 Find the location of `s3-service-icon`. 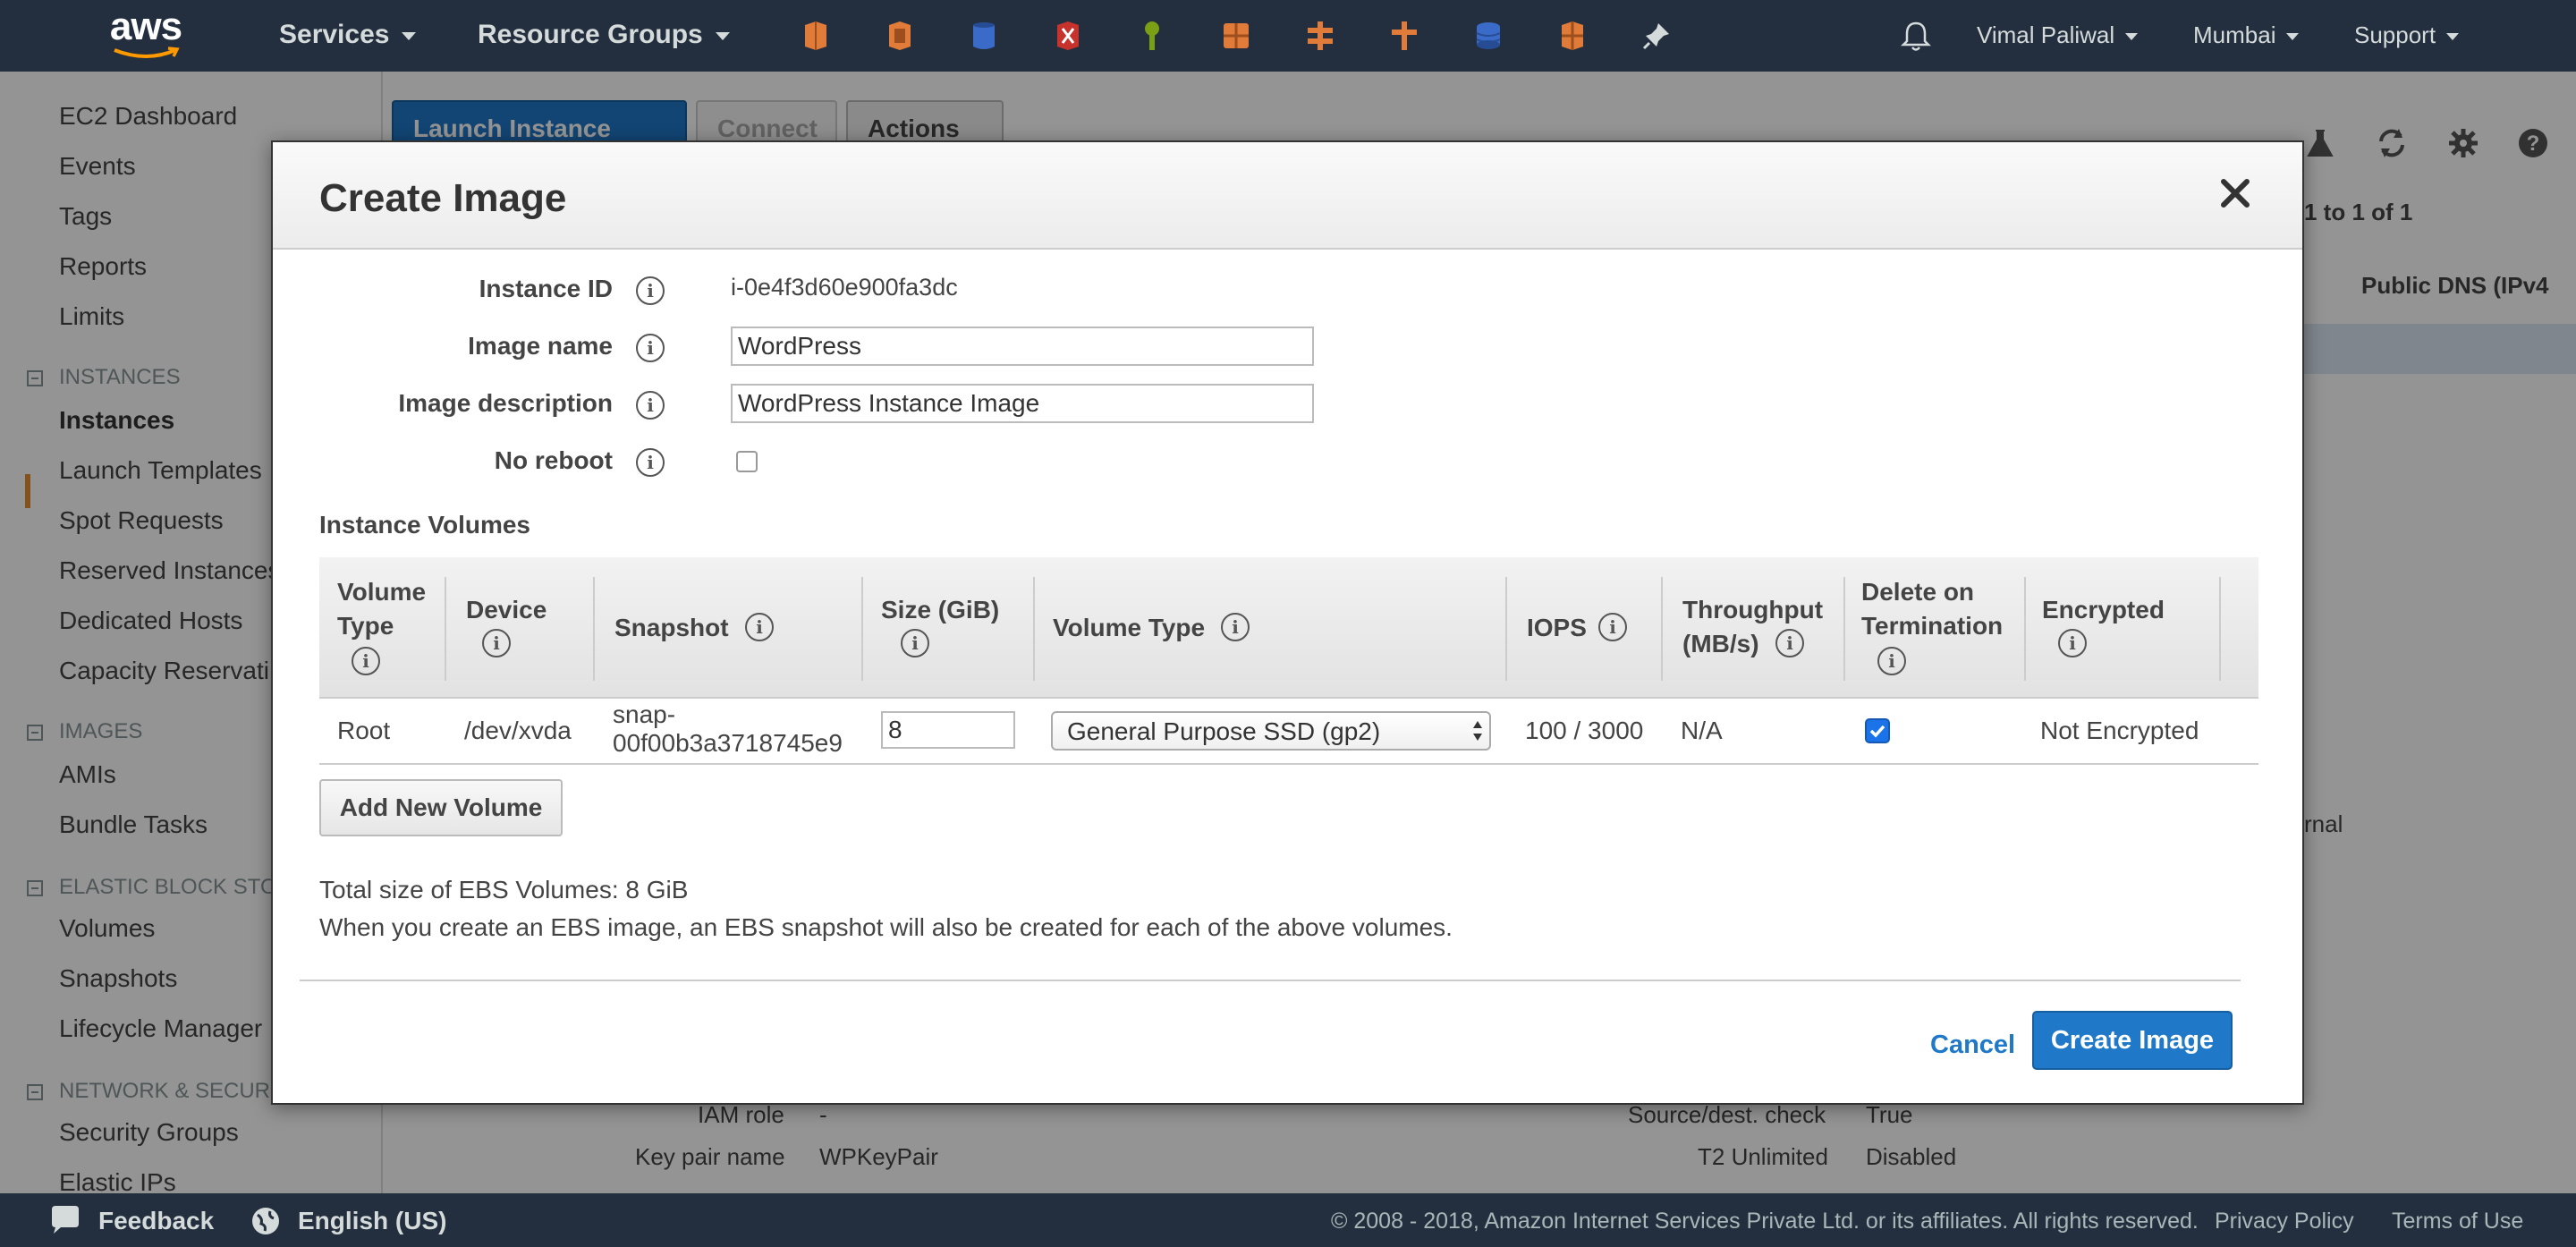

s3-service-icon is located at coordinates (984, 36).